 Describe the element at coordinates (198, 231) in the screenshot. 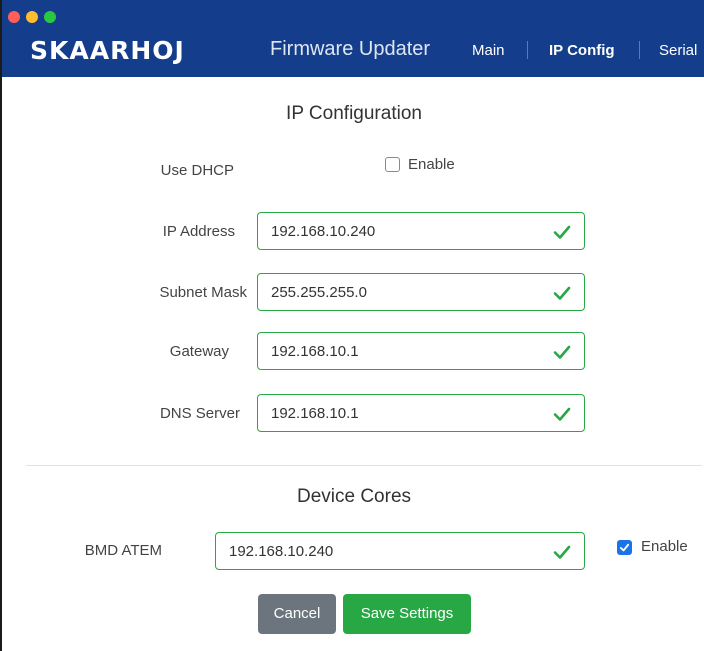

I see `ip-address-label: IP Address` at that location.